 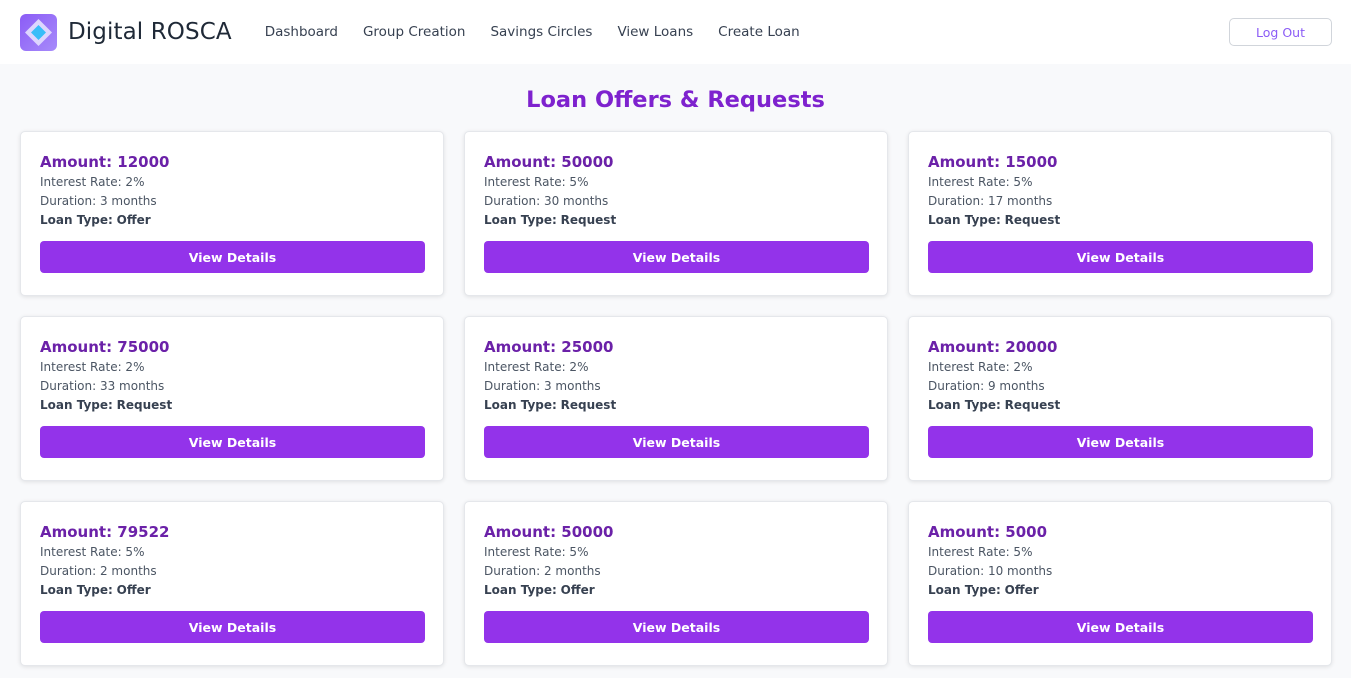 I want to click on logout-button: Log Out, so click(x=1280, y=32).